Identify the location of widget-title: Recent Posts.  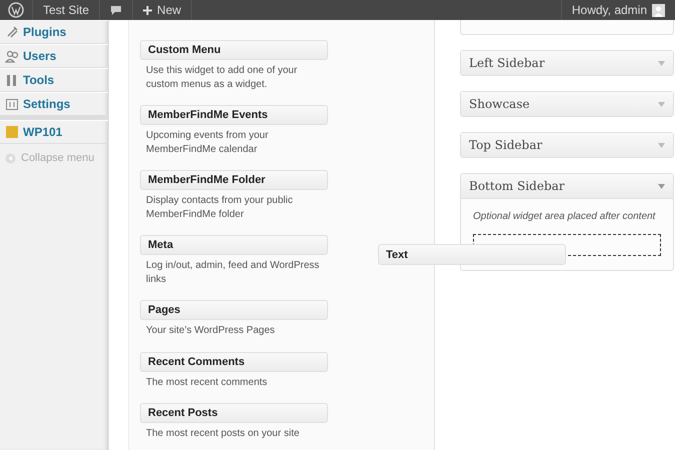
(234, 413).